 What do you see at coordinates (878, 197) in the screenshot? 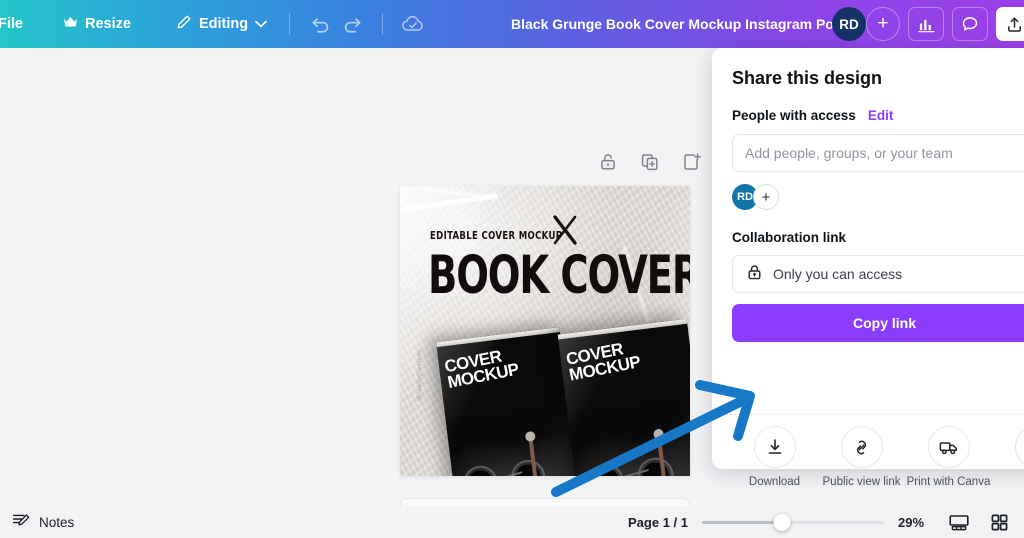
I see `access-avatars: RD +` at bounding box center [878, 197].